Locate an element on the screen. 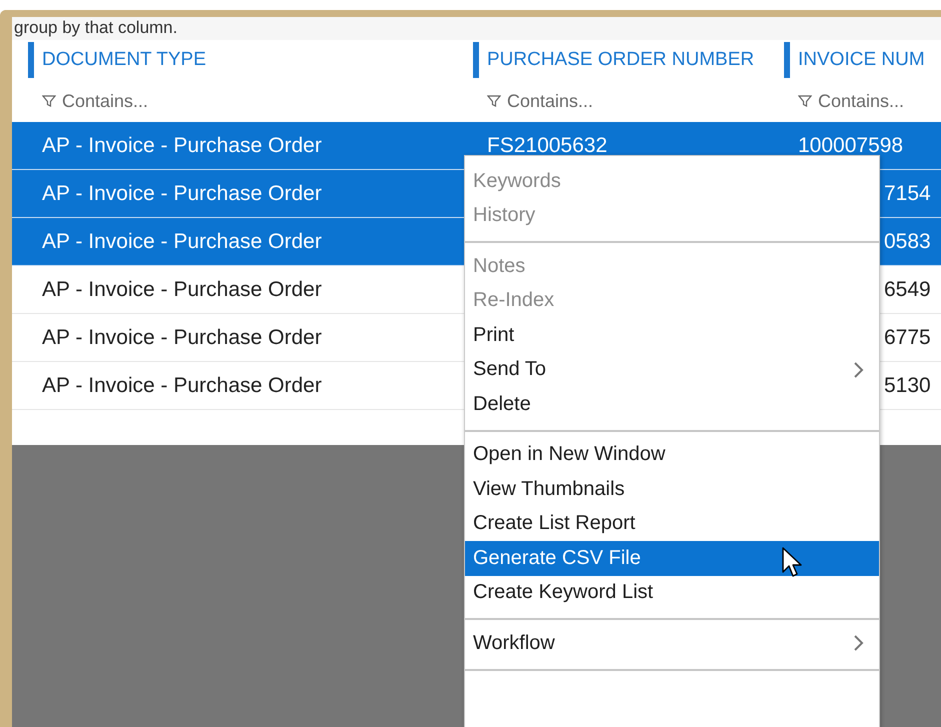 The image size is (941, 727). table-cell: 0583 is located at coordinates (907, 241).